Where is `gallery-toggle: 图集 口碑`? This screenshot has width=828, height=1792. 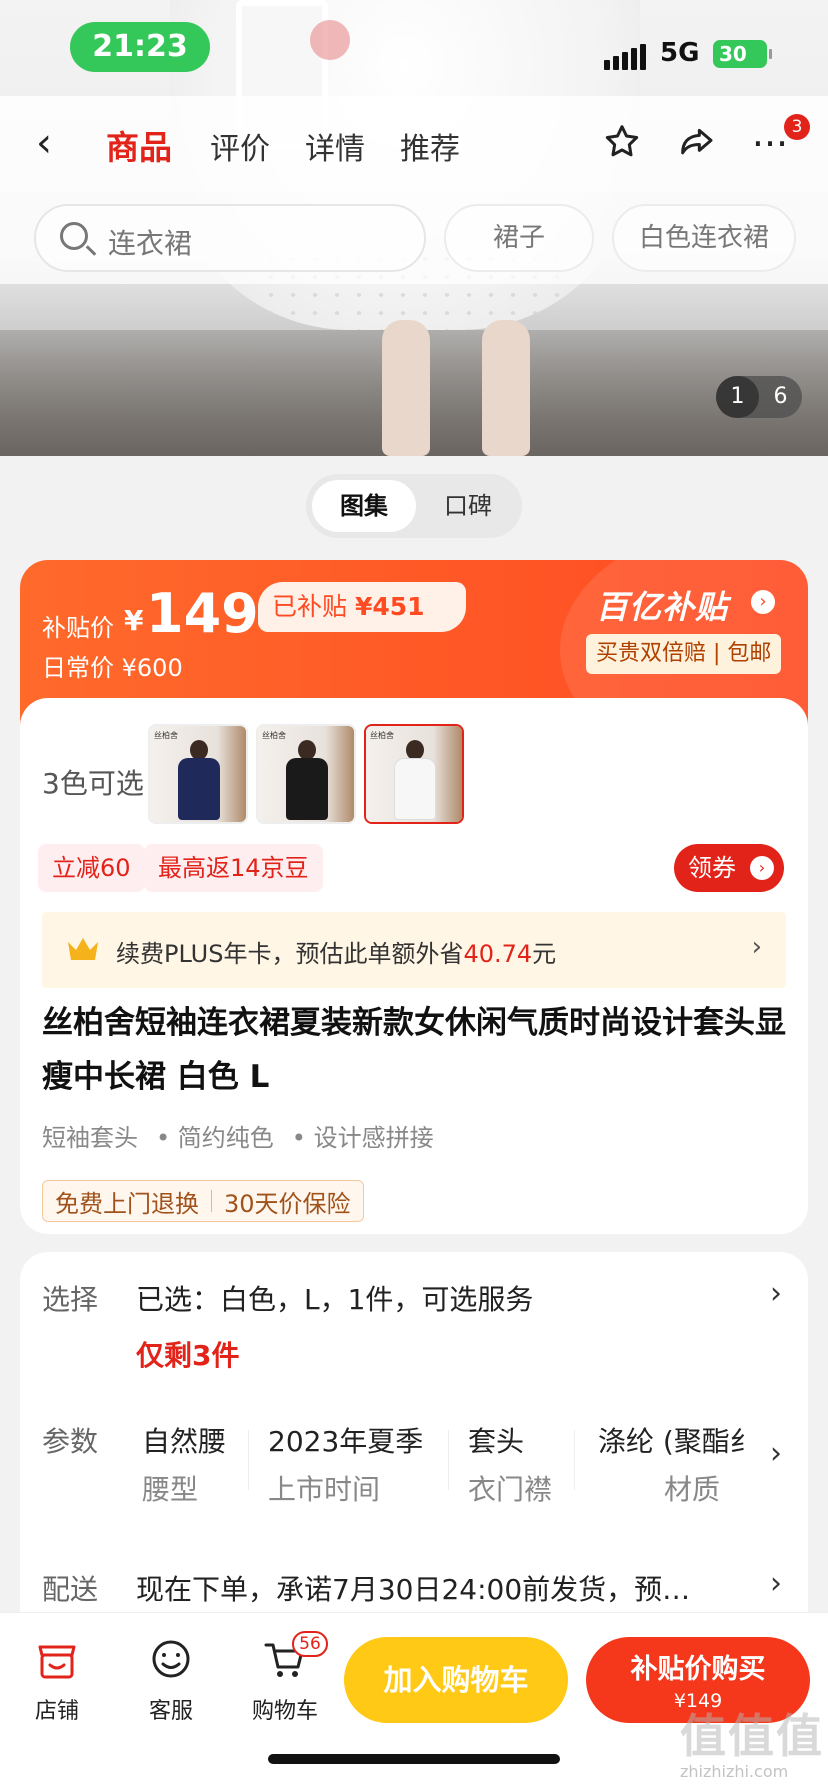
gallery-toggle: 图集 口碑 is located at coordinates (414, 506).